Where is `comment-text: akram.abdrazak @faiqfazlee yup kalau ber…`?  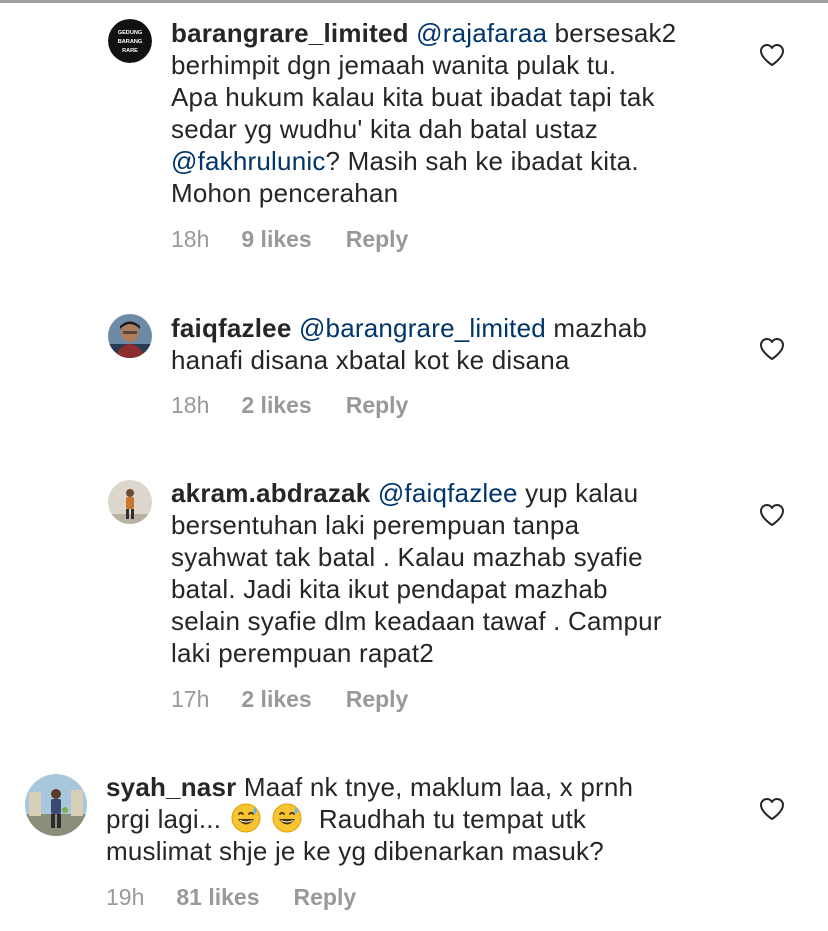 comment-text: akram.abdrazak @faiqfazlee yup kalau ber… is located at coordinates (451, 573).